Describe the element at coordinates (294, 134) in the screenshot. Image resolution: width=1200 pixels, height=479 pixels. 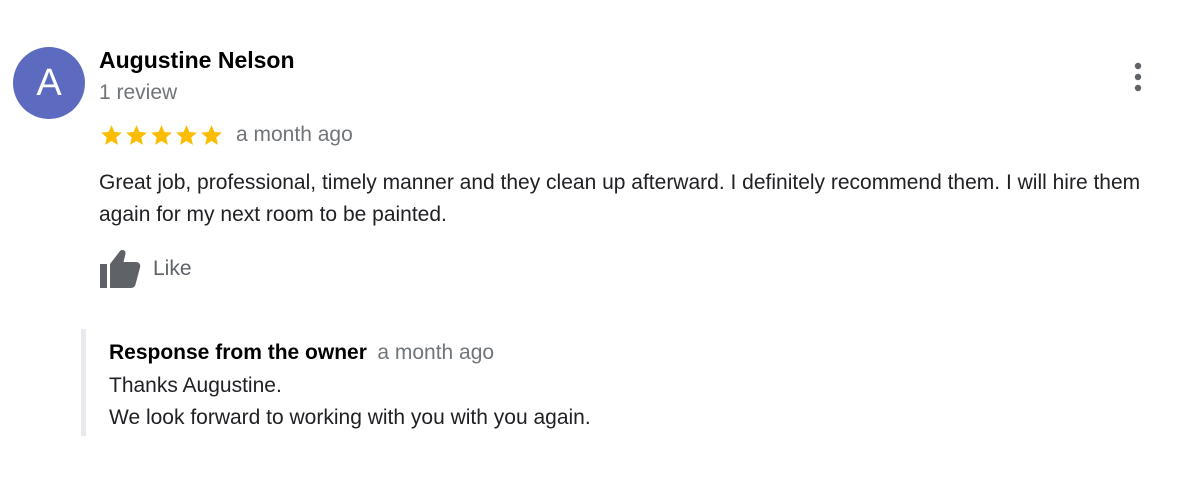
I see `review-time: a month ago` at that location.